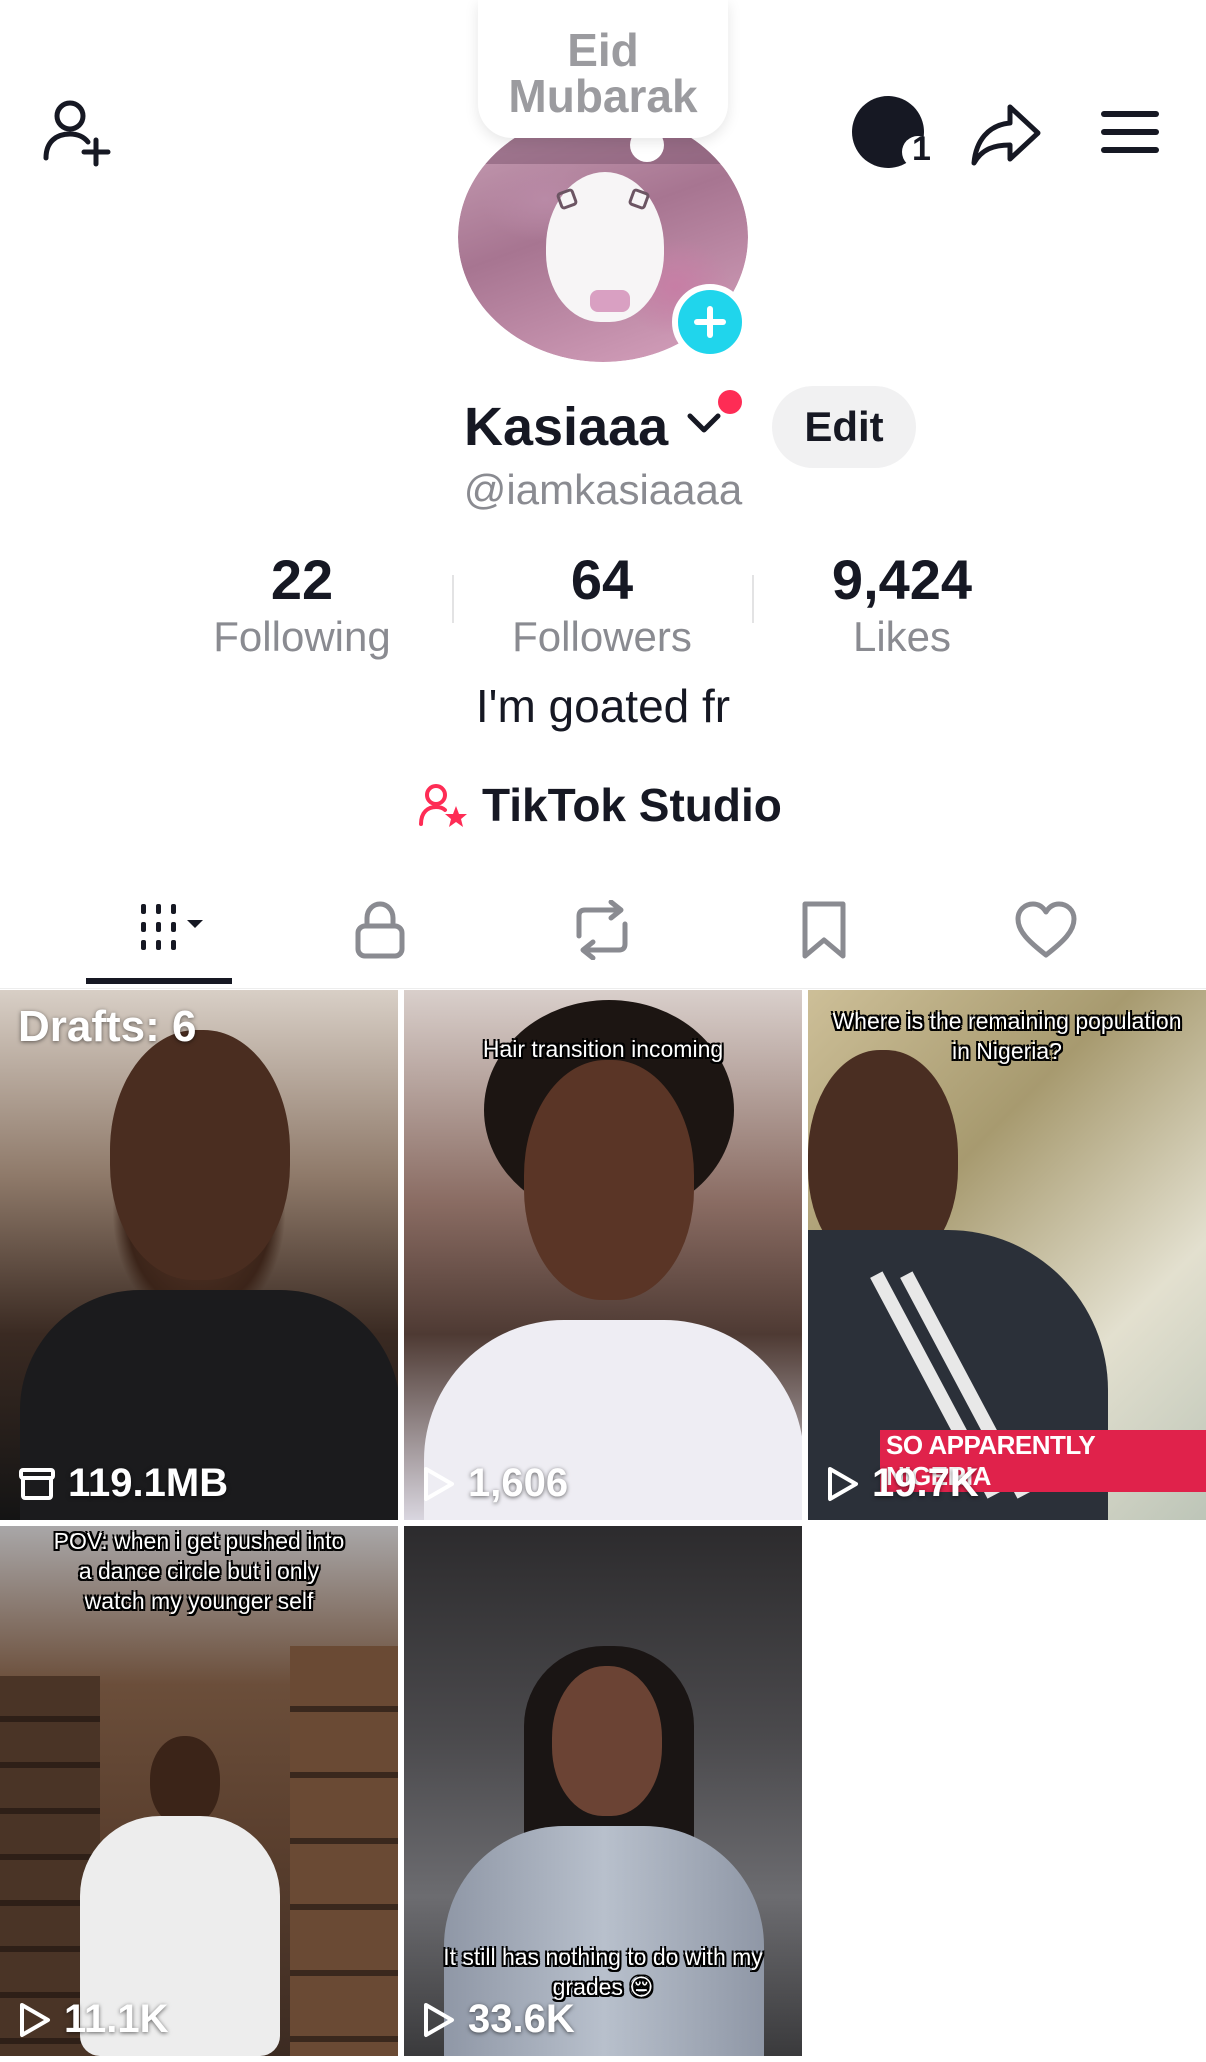 This screenshot has height=2062, width=1206. I want to click on notification-dot, so click(730, 402).